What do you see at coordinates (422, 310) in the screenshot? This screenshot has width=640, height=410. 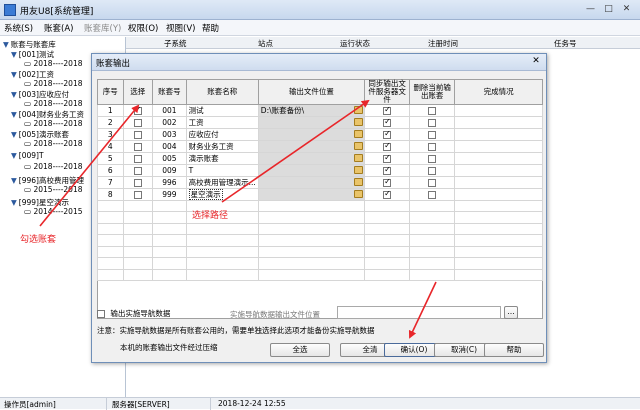 I see `arrow-to-ok-button` at bounding box center [422, 310].